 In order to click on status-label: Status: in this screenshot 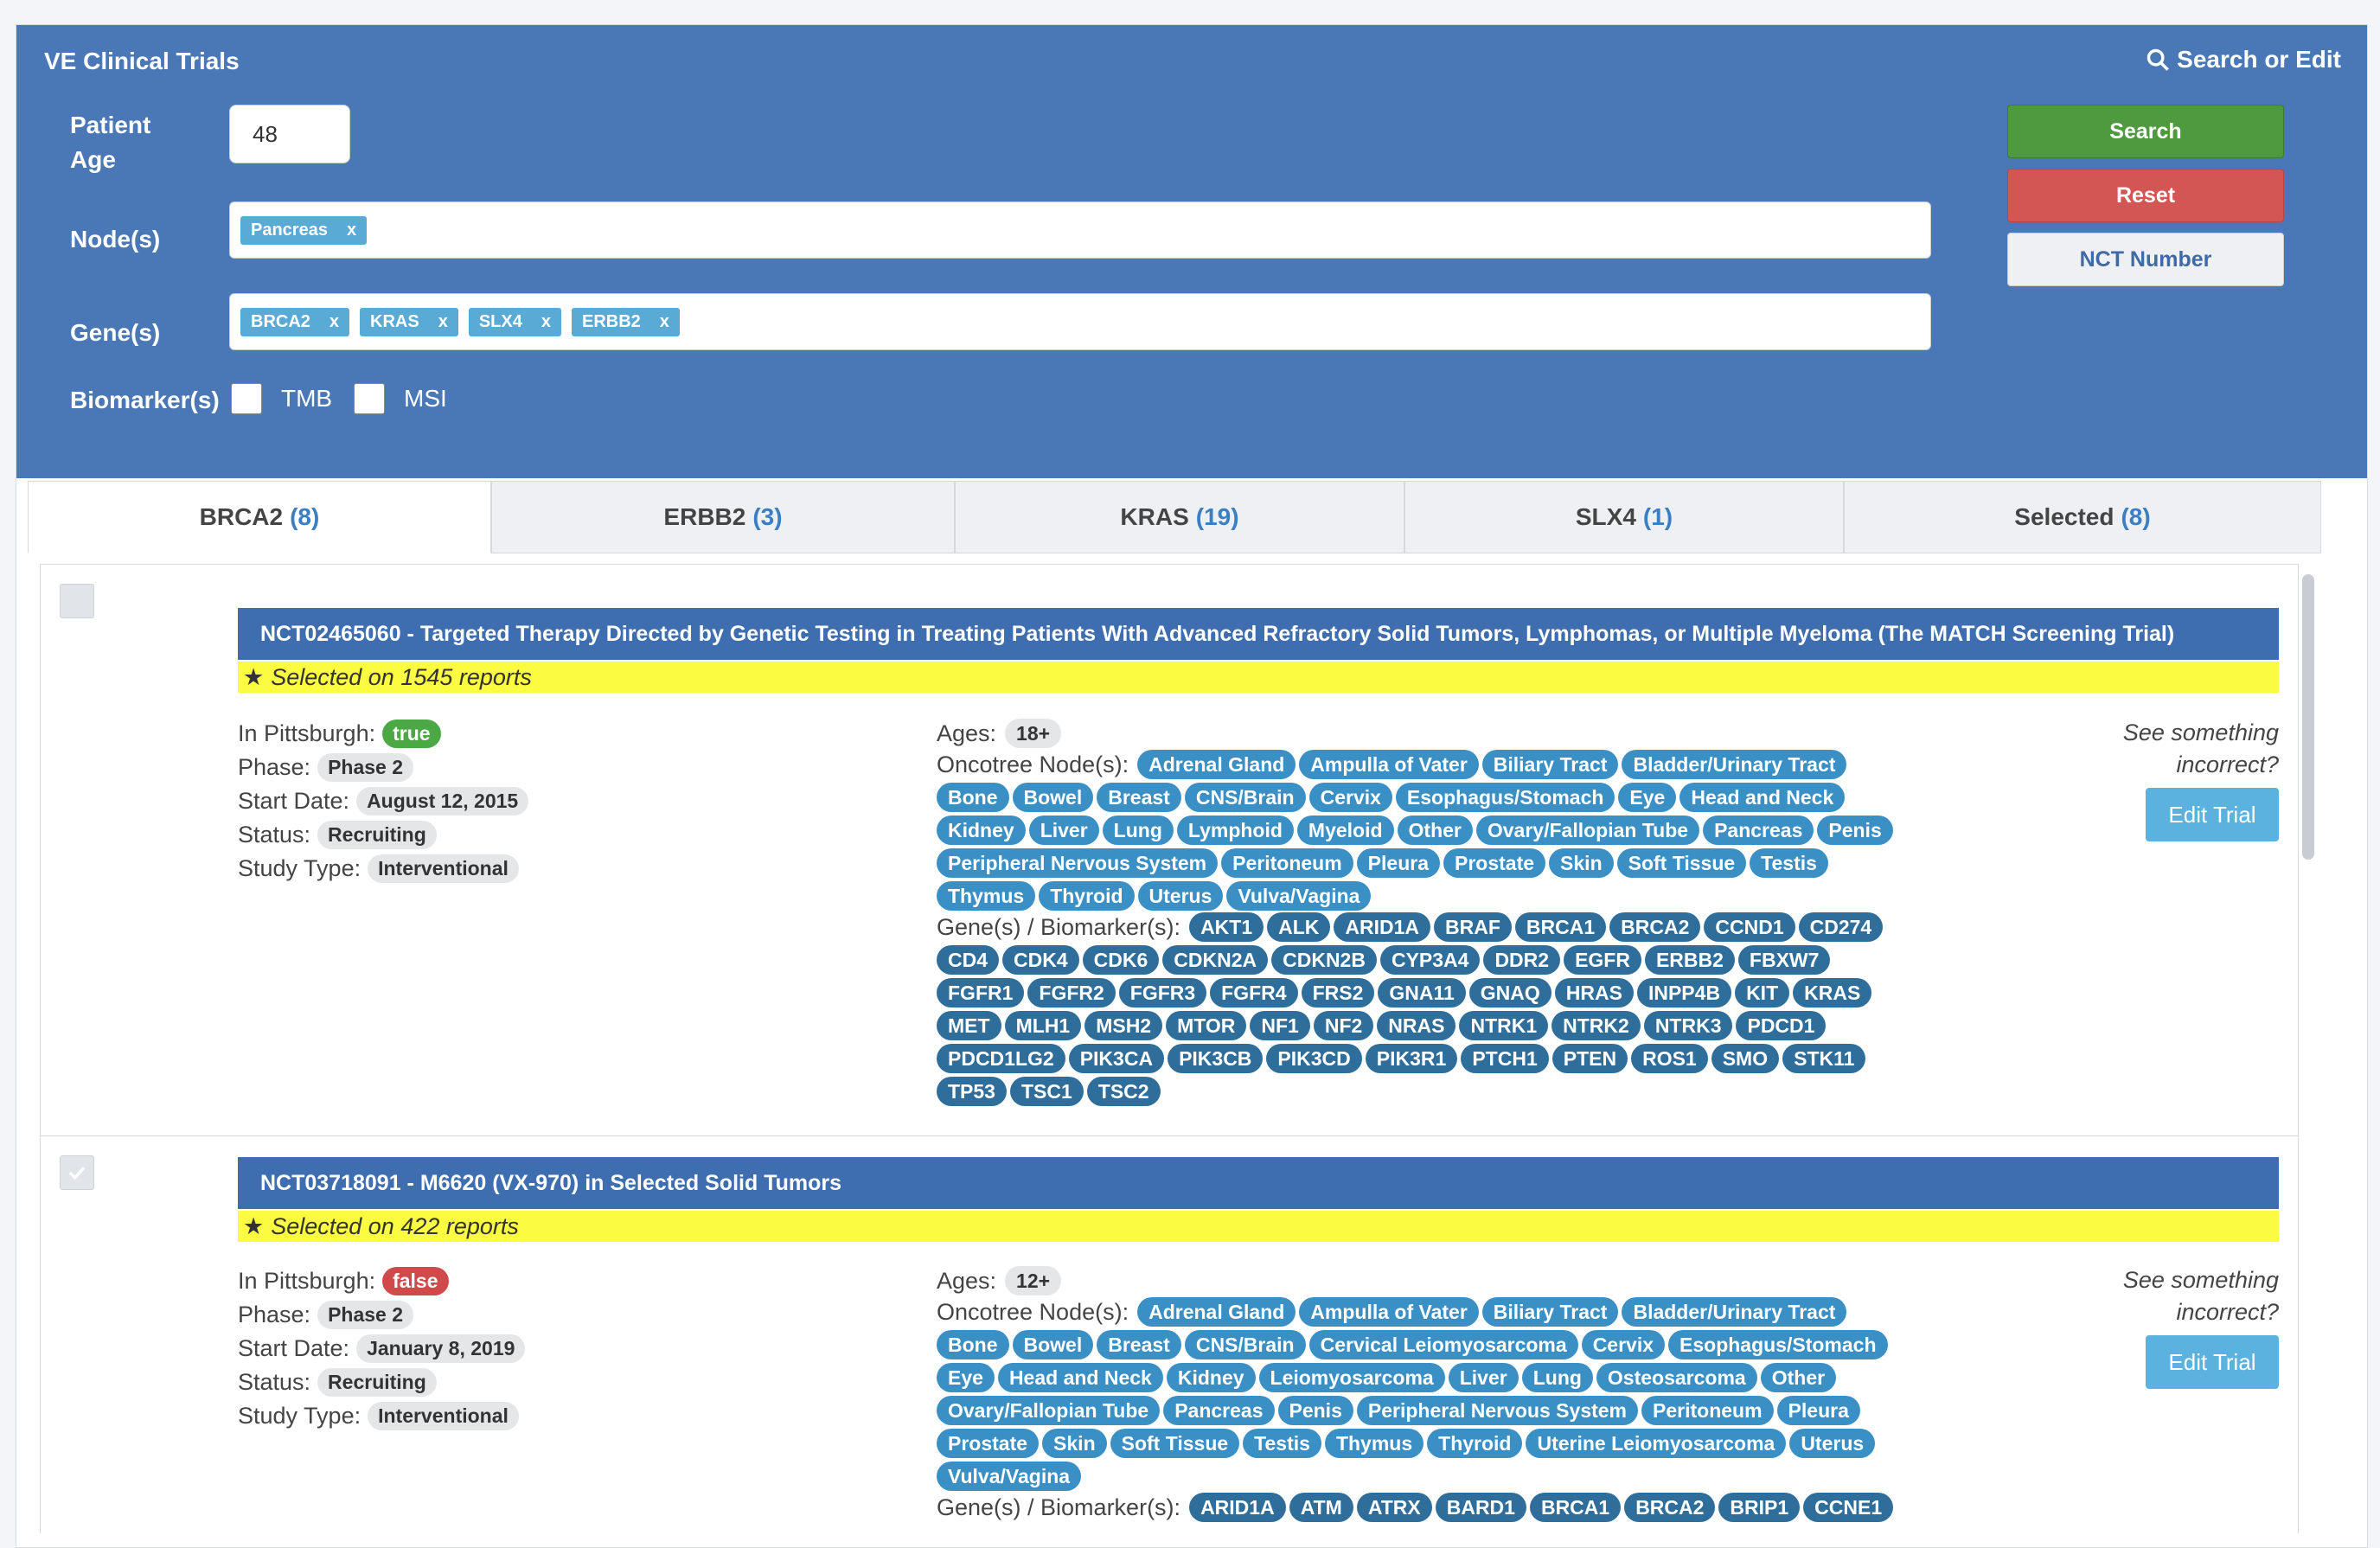, I will do `click(274, 1382)`.